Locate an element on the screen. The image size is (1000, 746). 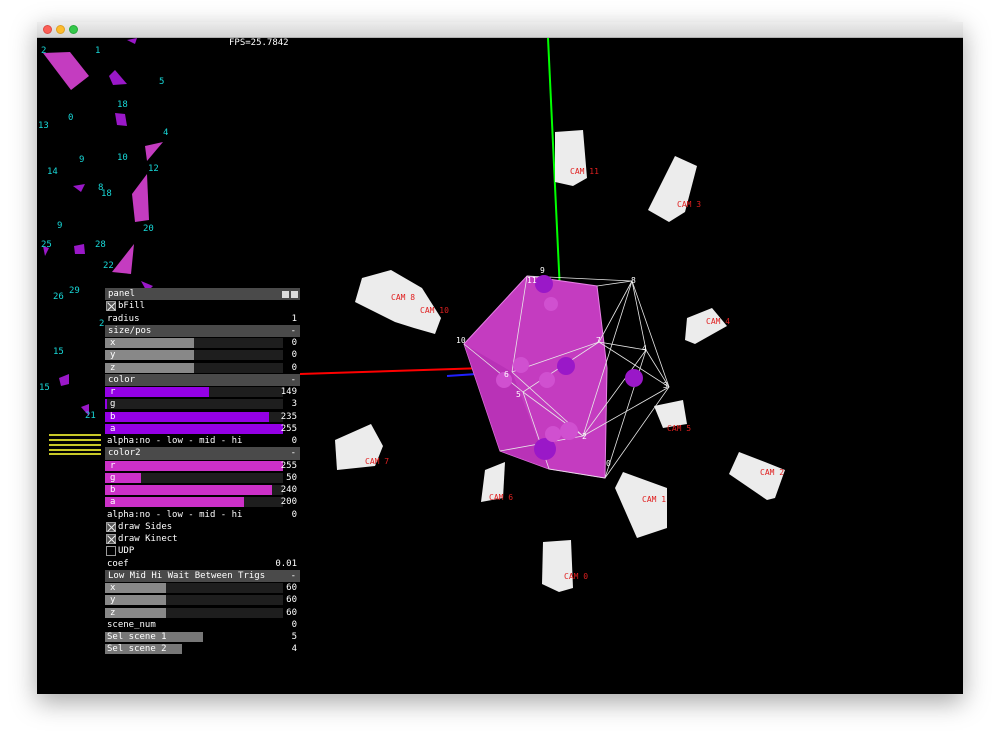
slider-label: g is located at coordinates (113, 477).